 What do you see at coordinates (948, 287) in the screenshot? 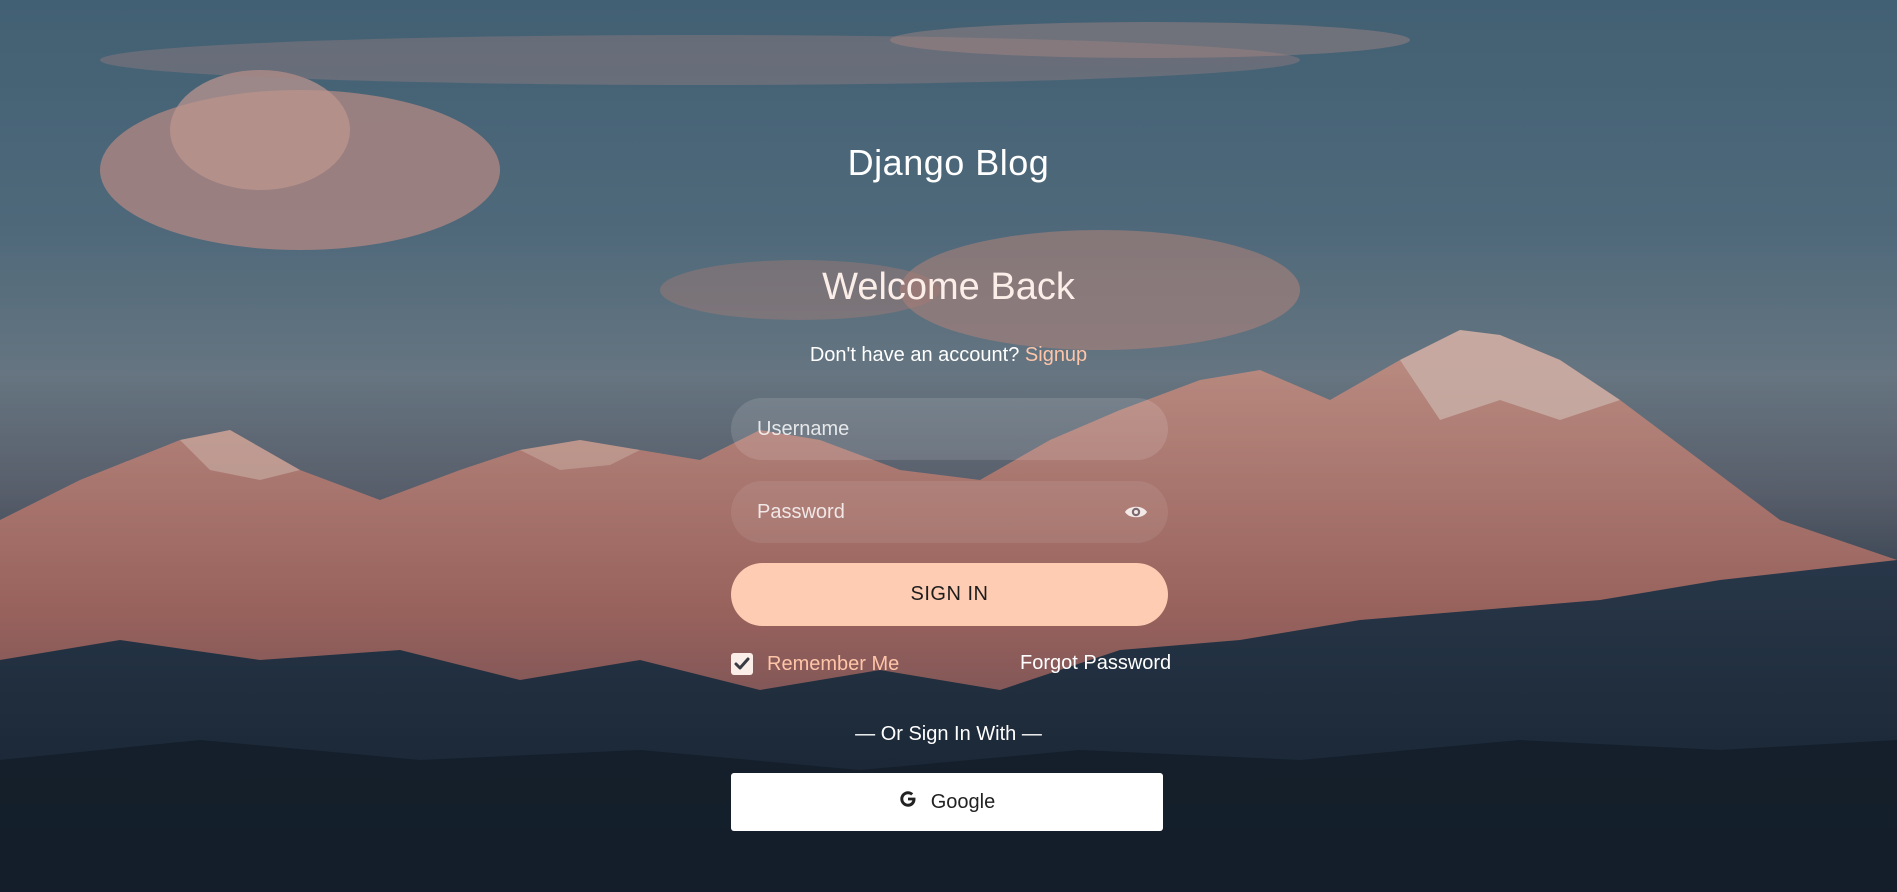
I see `welcome-heading: Welcome Back` at bounding box center [948, 287].